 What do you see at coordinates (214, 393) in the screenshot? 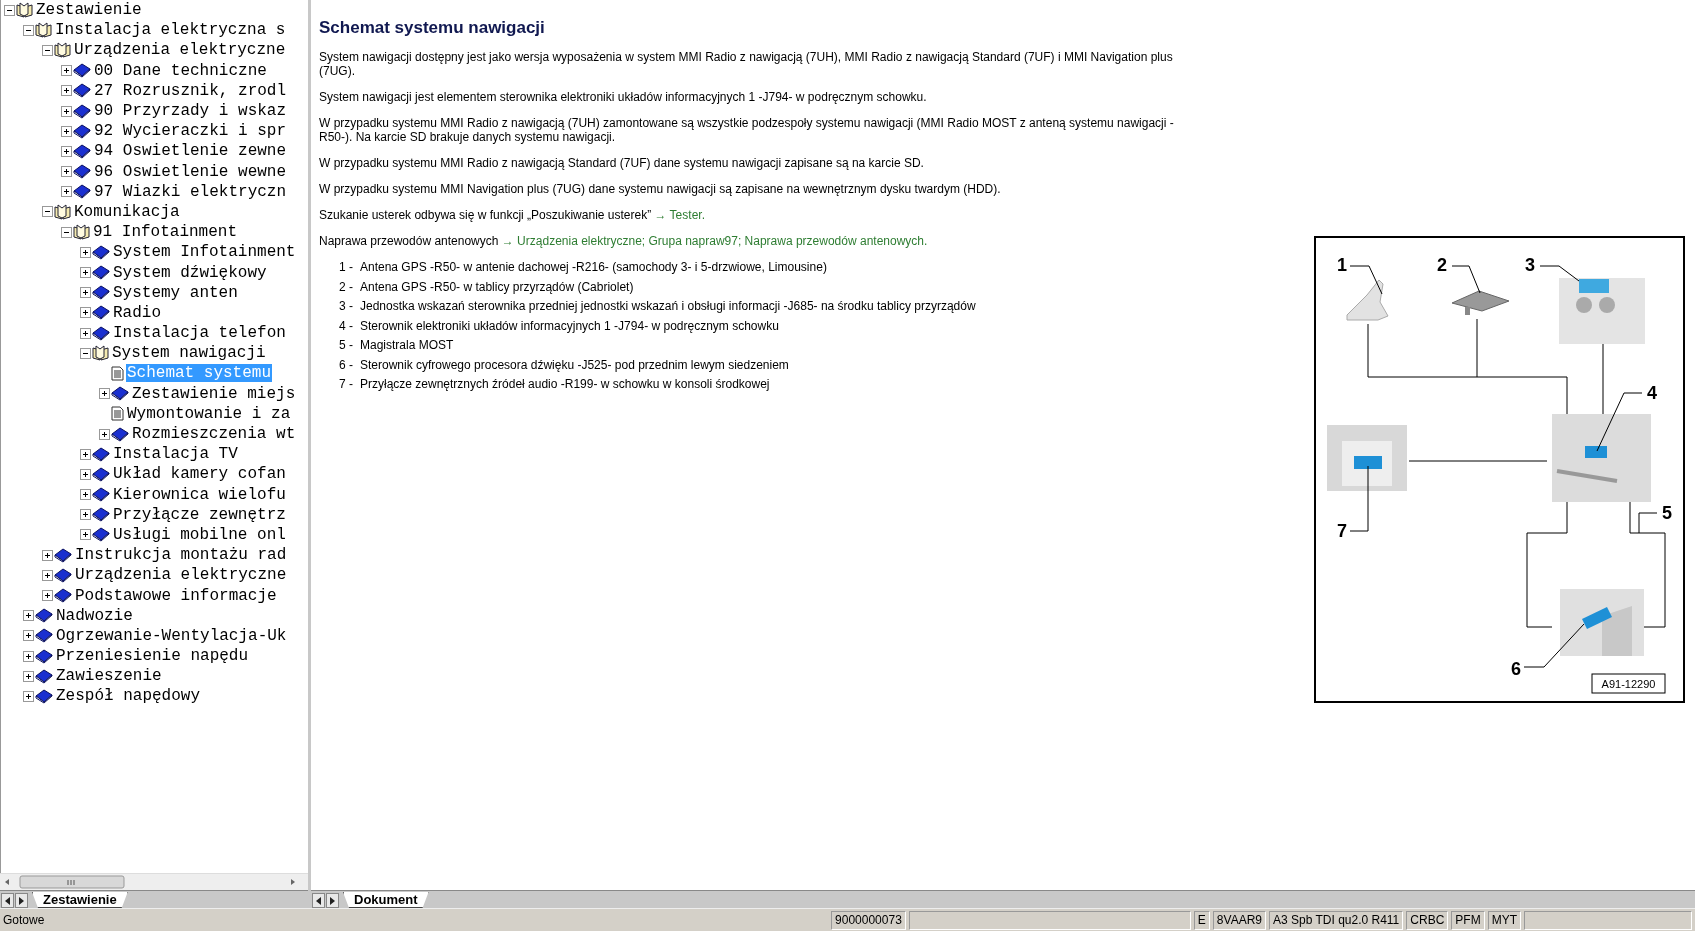
I see `tree-item: Zestawienie miejs` at bounding box center [214, 393].